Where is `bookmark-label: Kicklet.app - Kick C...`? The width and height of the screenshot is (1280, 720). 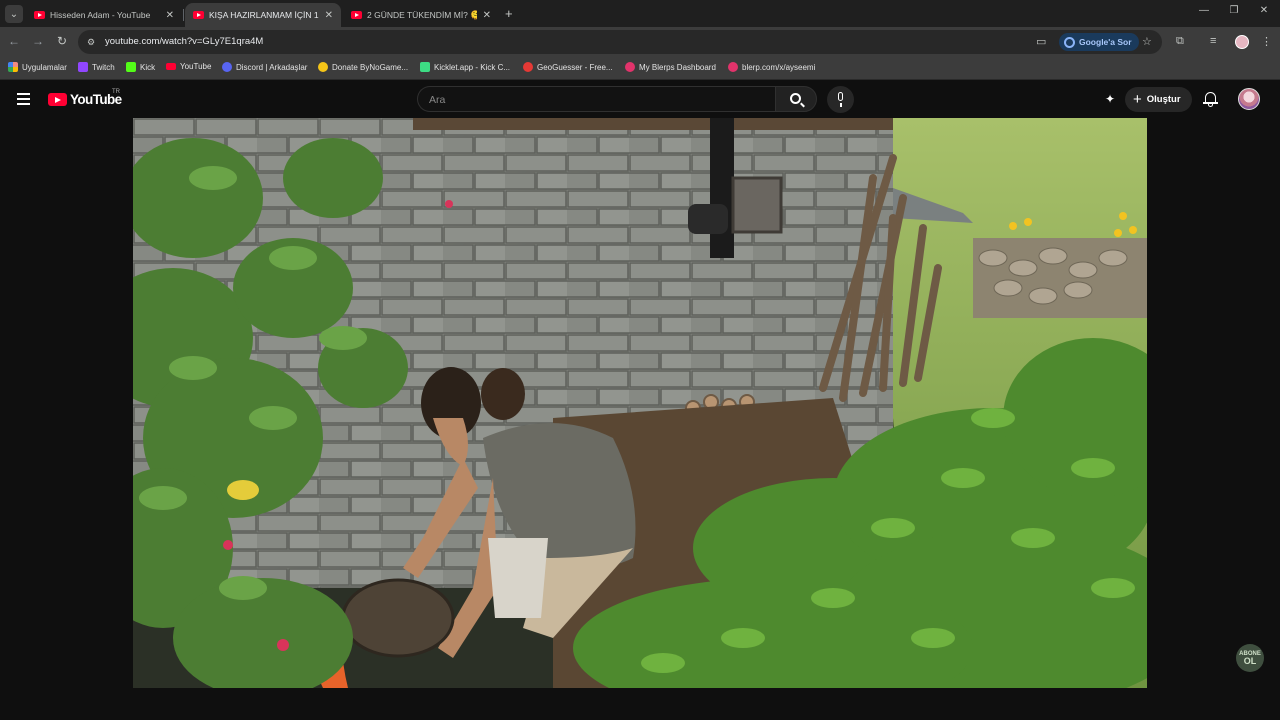
bookmark-label: Kicklet.app - Kick C... is located at coordinates (472, 67).